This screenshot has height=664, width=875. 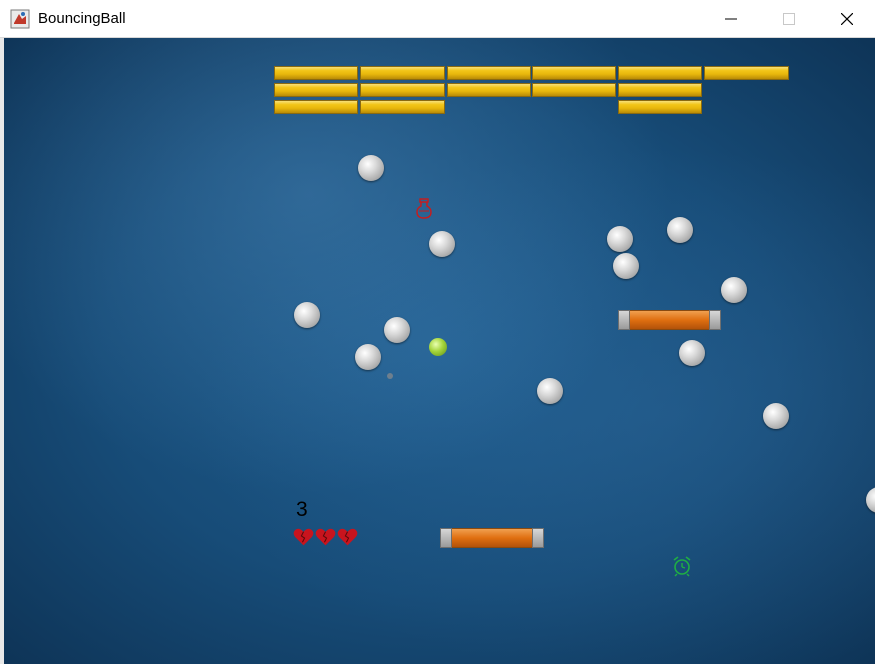 What do you see at coordinates (682, 566) in the screenshot?
I see `alarm-clock-icon` at bounding box center [682, 566].